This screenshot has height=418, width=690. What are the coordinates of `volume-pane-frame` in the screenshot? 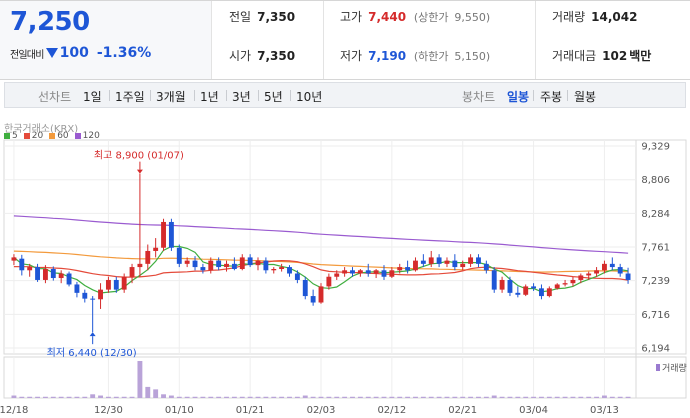 It's located at (345, 377).